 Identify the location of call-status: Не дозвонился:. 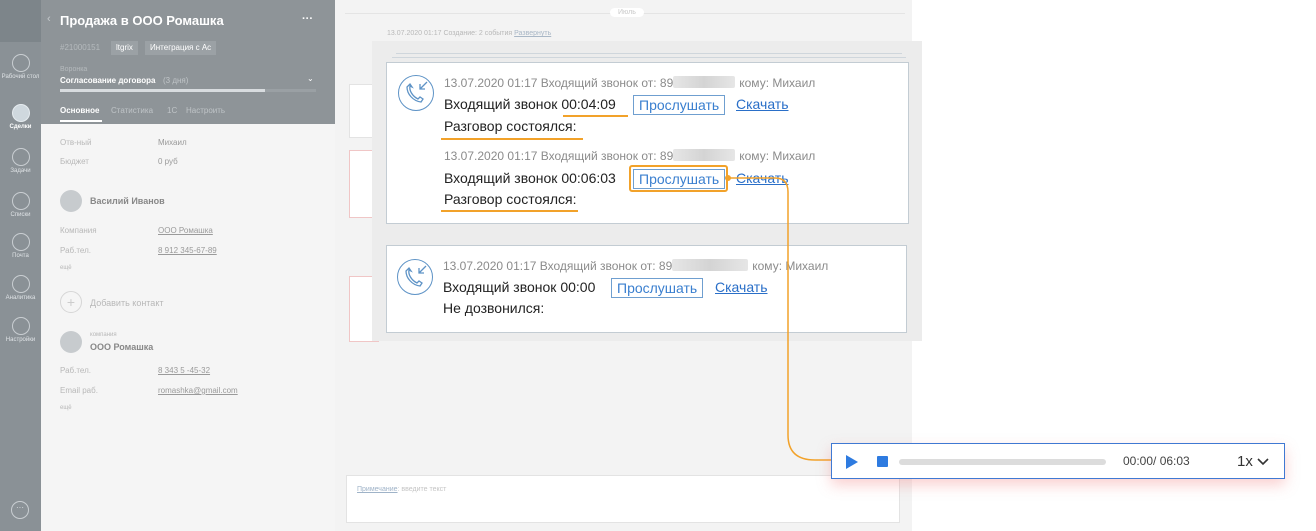
(494, 308).